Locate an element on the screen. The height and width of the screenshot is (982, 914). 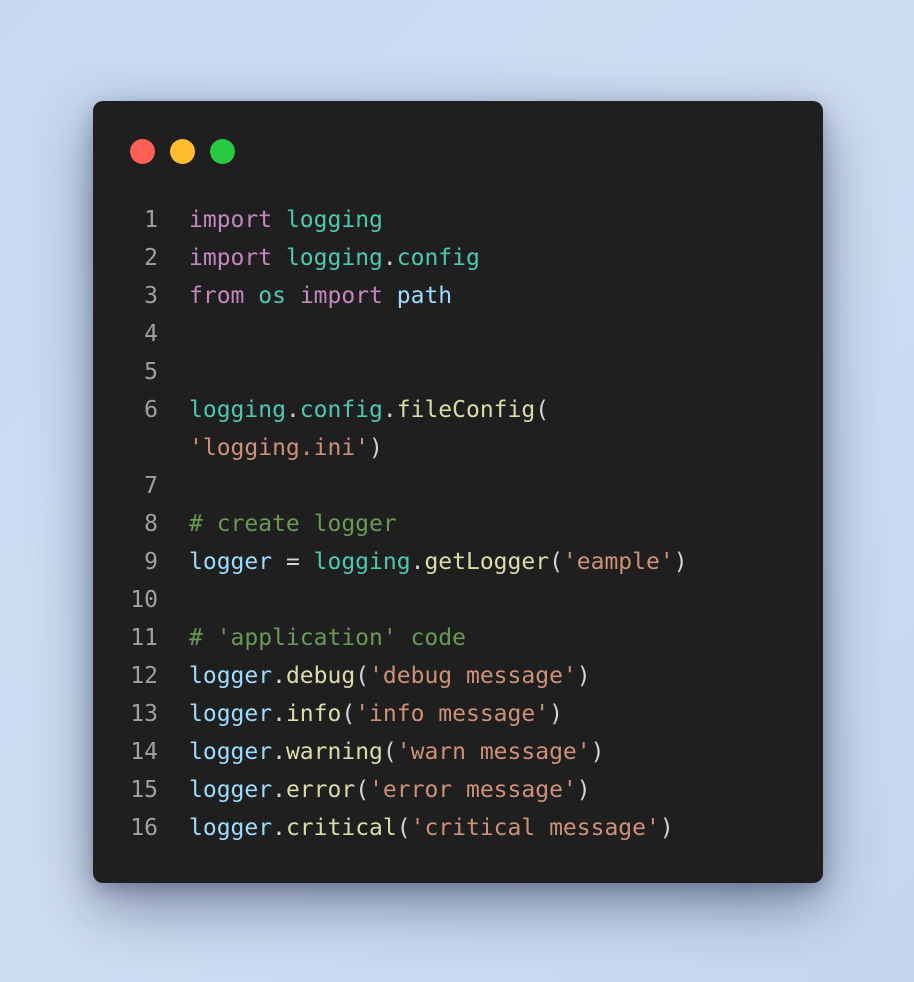
code-text: logger = logging.getLogger('eample') is located at coordinates (438, 562).